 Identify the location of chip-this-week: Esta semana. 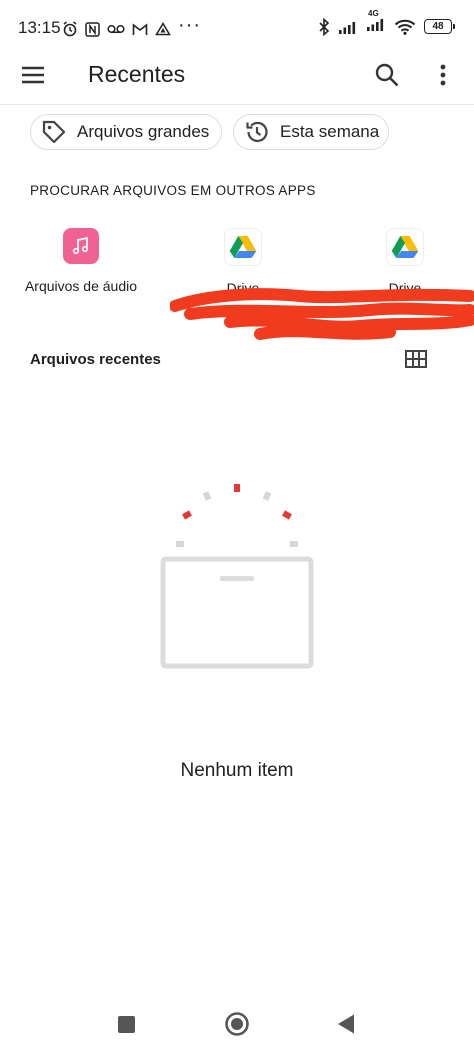
(311, 132).